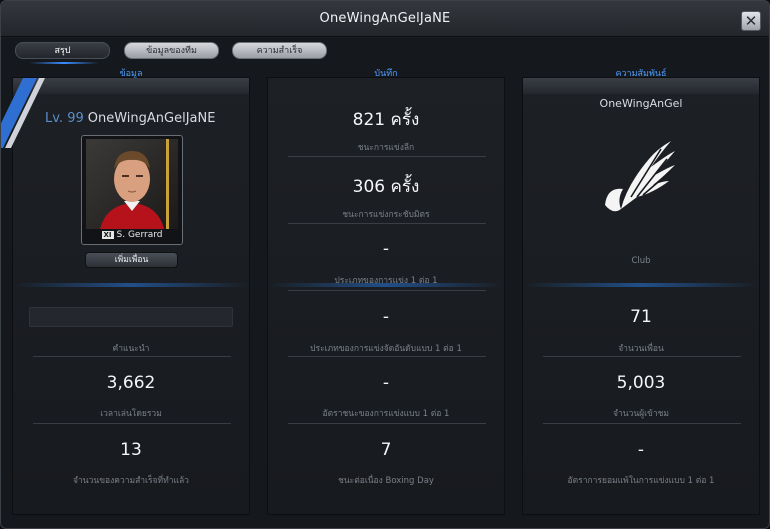  I want to click on friendly-wins-value: 306 ครั้ง, so click(386, 187).